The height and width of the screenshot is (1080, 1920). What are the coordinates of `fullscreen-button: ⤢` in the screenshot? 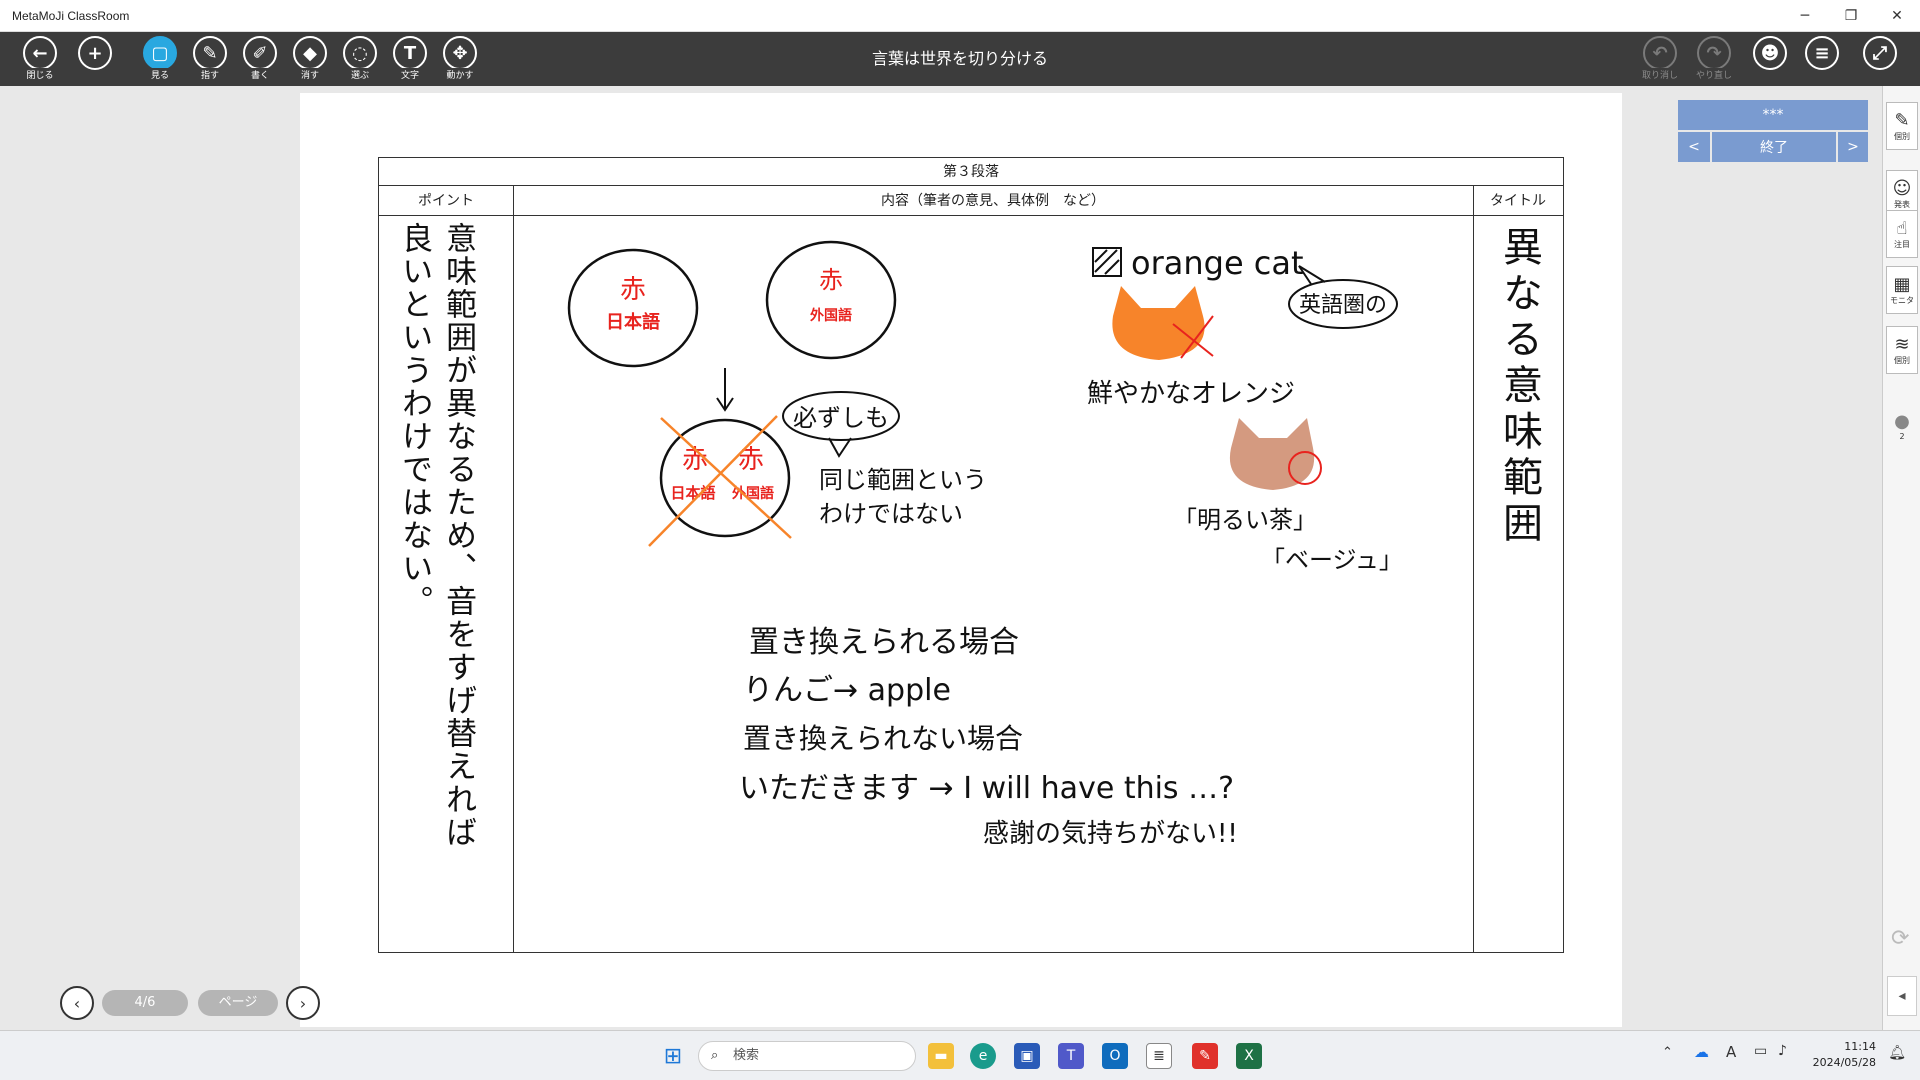 It's located at (1880, 59).